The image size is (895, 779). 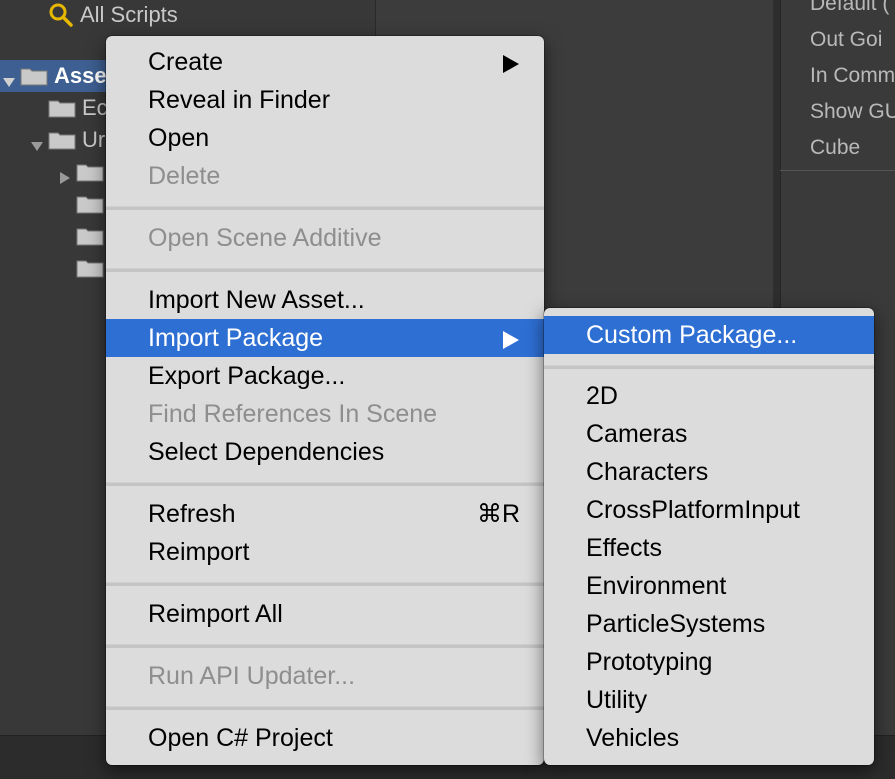 What do you see at coordinates (709, 700) in the screenshot?
I see `submenu-item-utility: Utility` at bounding box center [709, 700].